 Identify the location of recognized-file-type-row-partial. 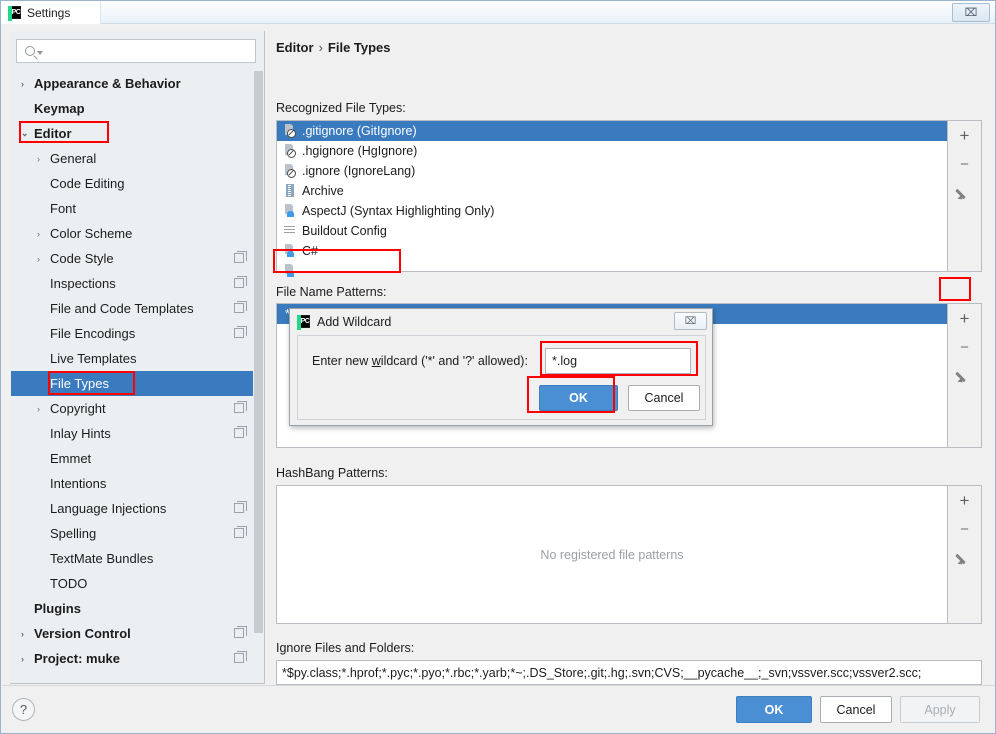
(612, 271).